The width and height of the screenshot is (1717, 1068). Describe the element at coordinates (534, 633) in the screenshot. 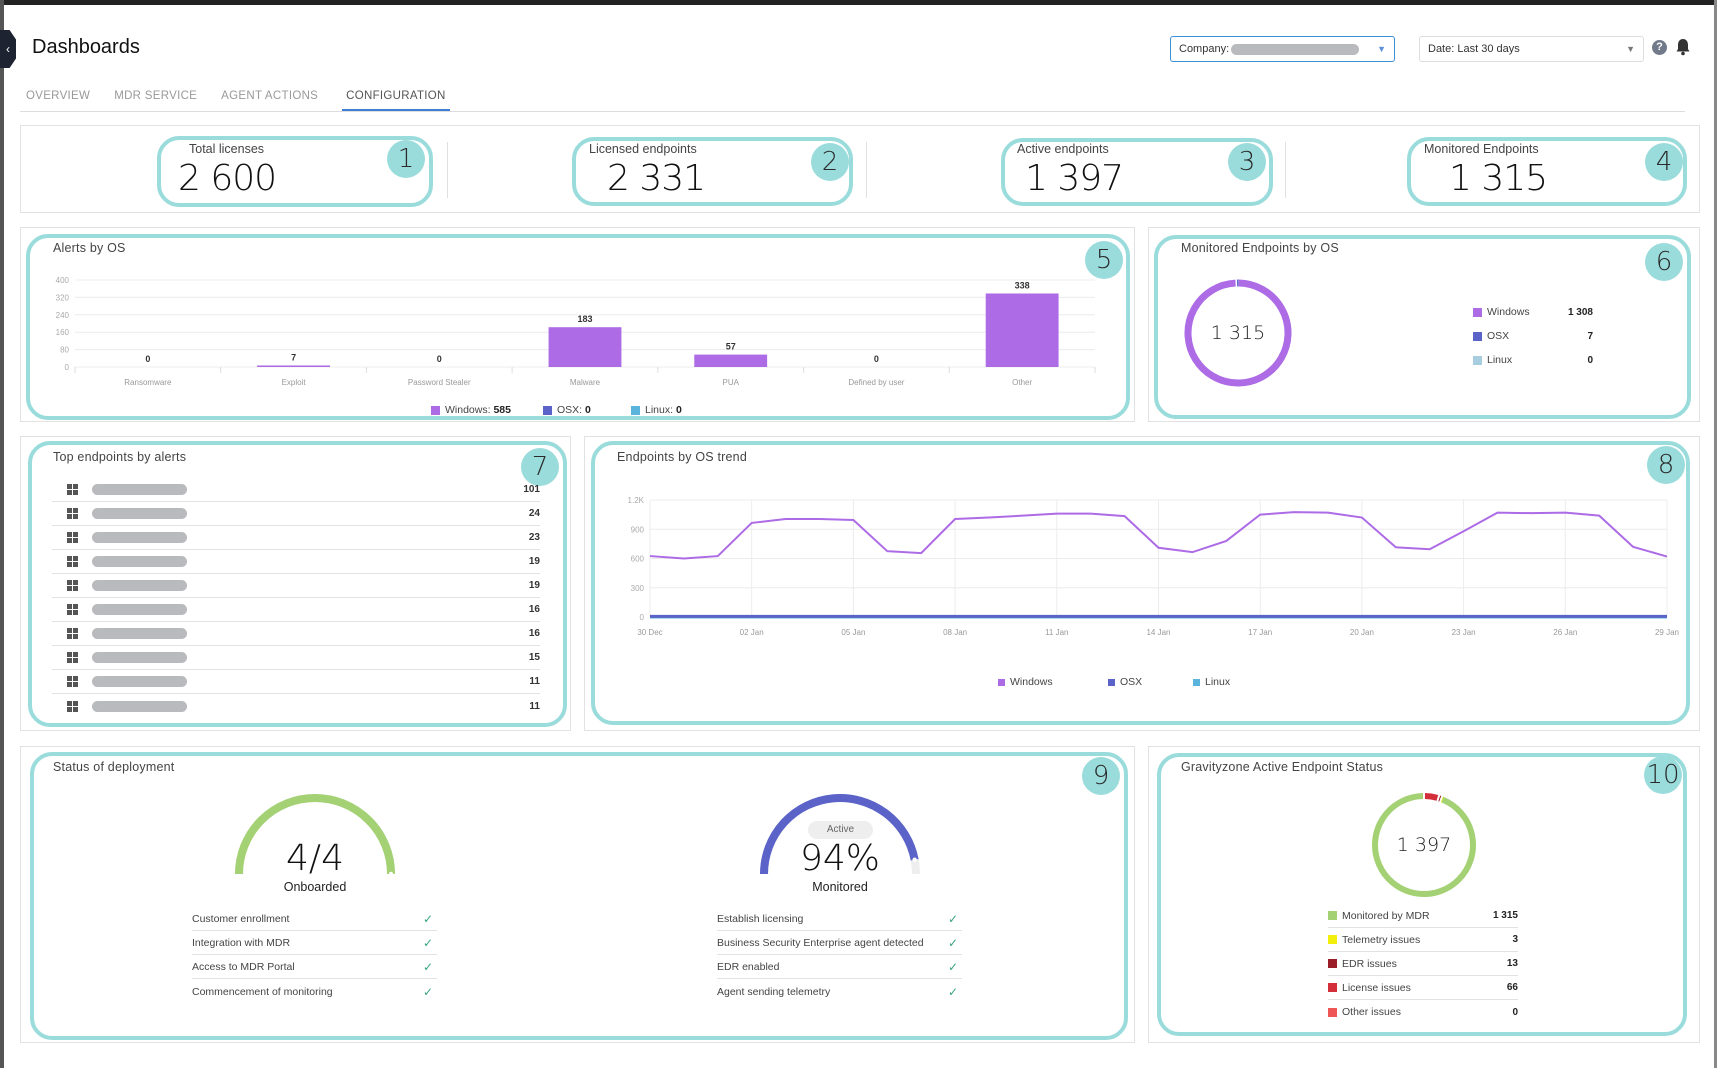

I see `endpoint-alert-count: 16` at that location.